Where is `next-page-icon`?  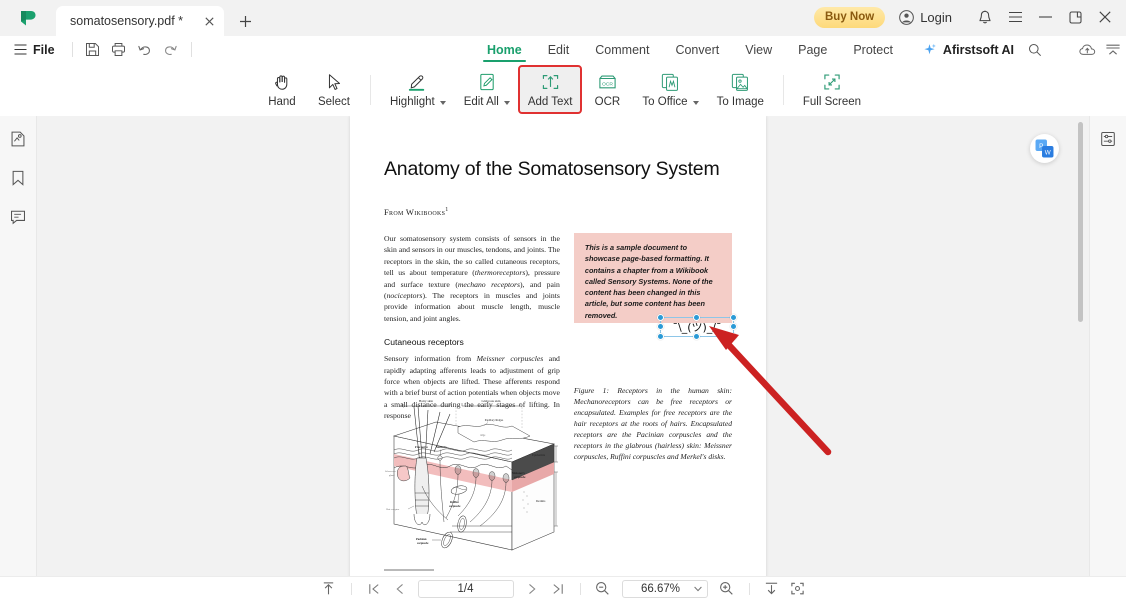 next-page-icon is located at coordinates (532, 589).